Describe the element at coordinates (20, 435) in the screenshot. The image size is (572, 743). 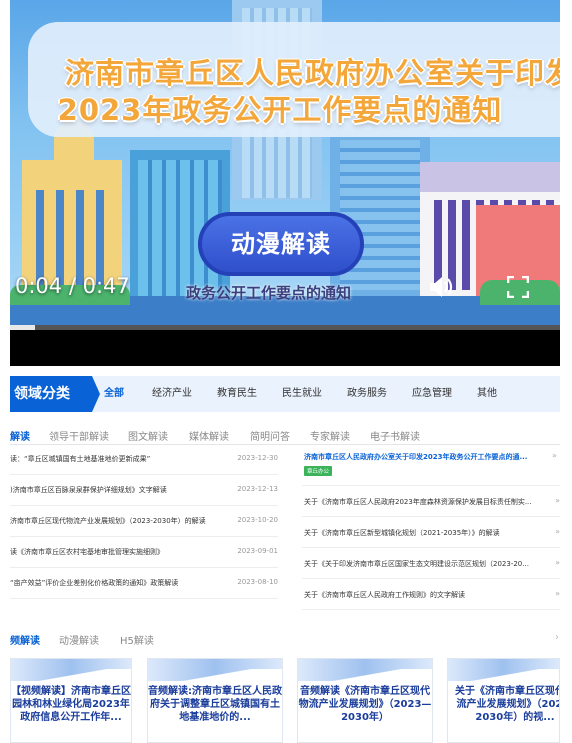
I see `tab-interpretation: 解读` at that location.